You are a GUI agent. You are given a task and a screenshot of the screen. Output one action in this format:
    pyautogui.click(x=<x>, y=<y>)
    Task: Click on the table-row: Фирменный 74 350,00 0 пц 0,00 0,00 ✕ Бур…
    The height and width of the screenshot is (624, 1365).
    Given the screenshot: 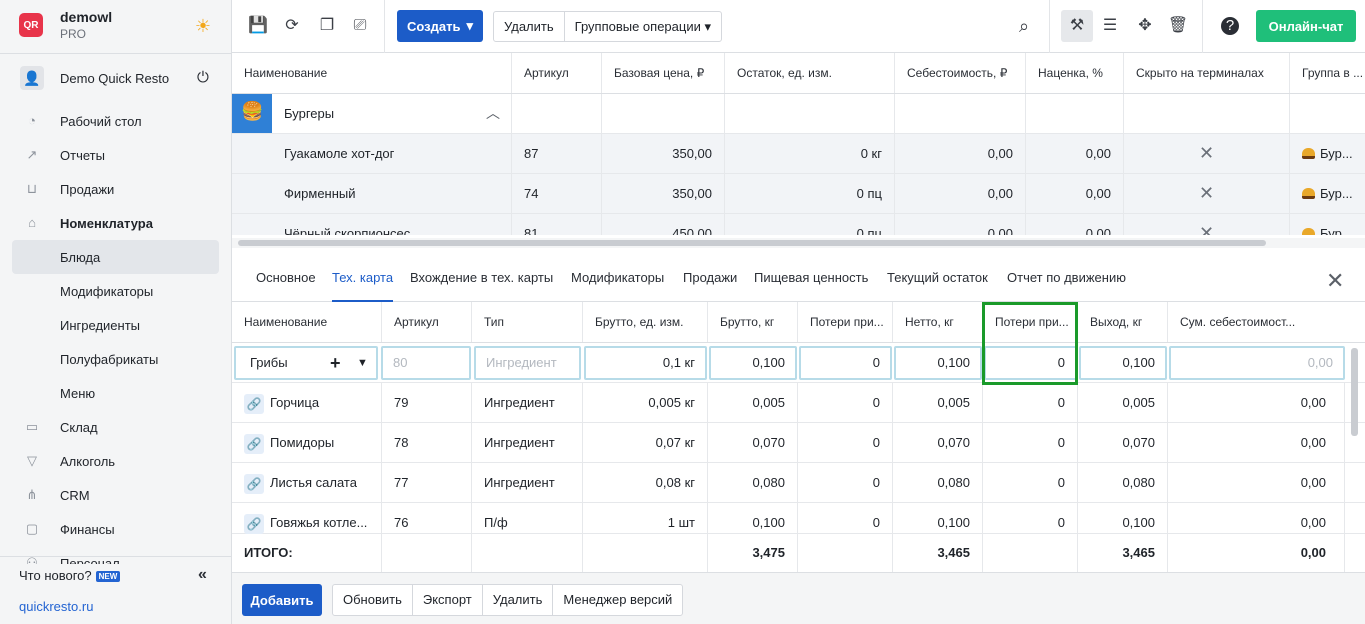 What is the action you would take?
    pyautogui.click(x=798, y=194)
    